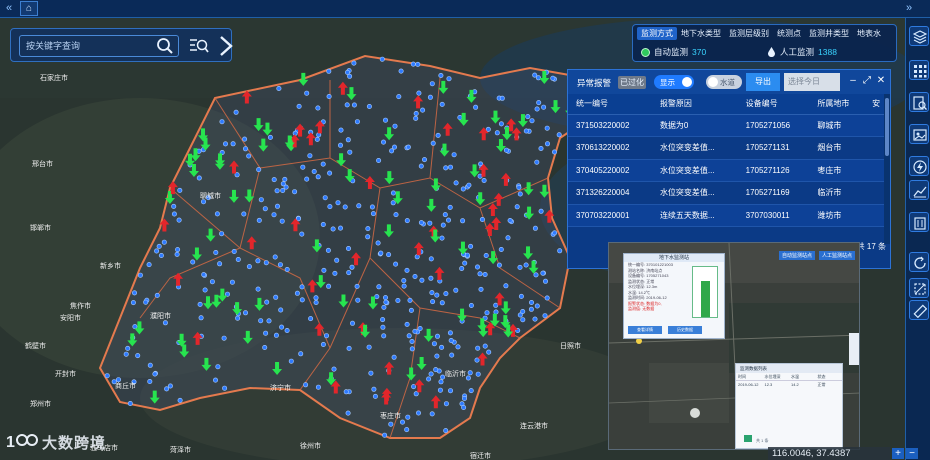  Describe the element at coordinates (701, 33) in the screenshot. I see `tab-groundwater-type: 地下水类型` at that location.